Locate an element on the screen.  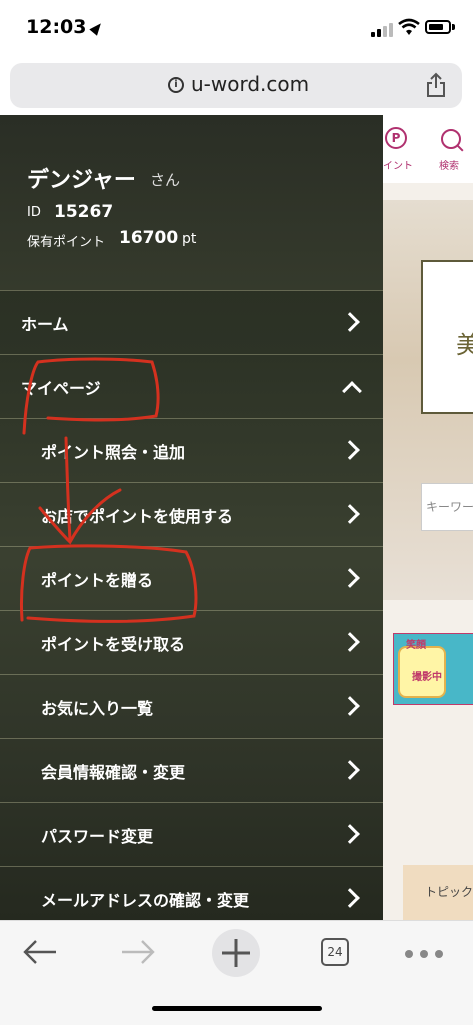
menu-item-change-password: パスワード変更 is located at coordinates (191, 834).